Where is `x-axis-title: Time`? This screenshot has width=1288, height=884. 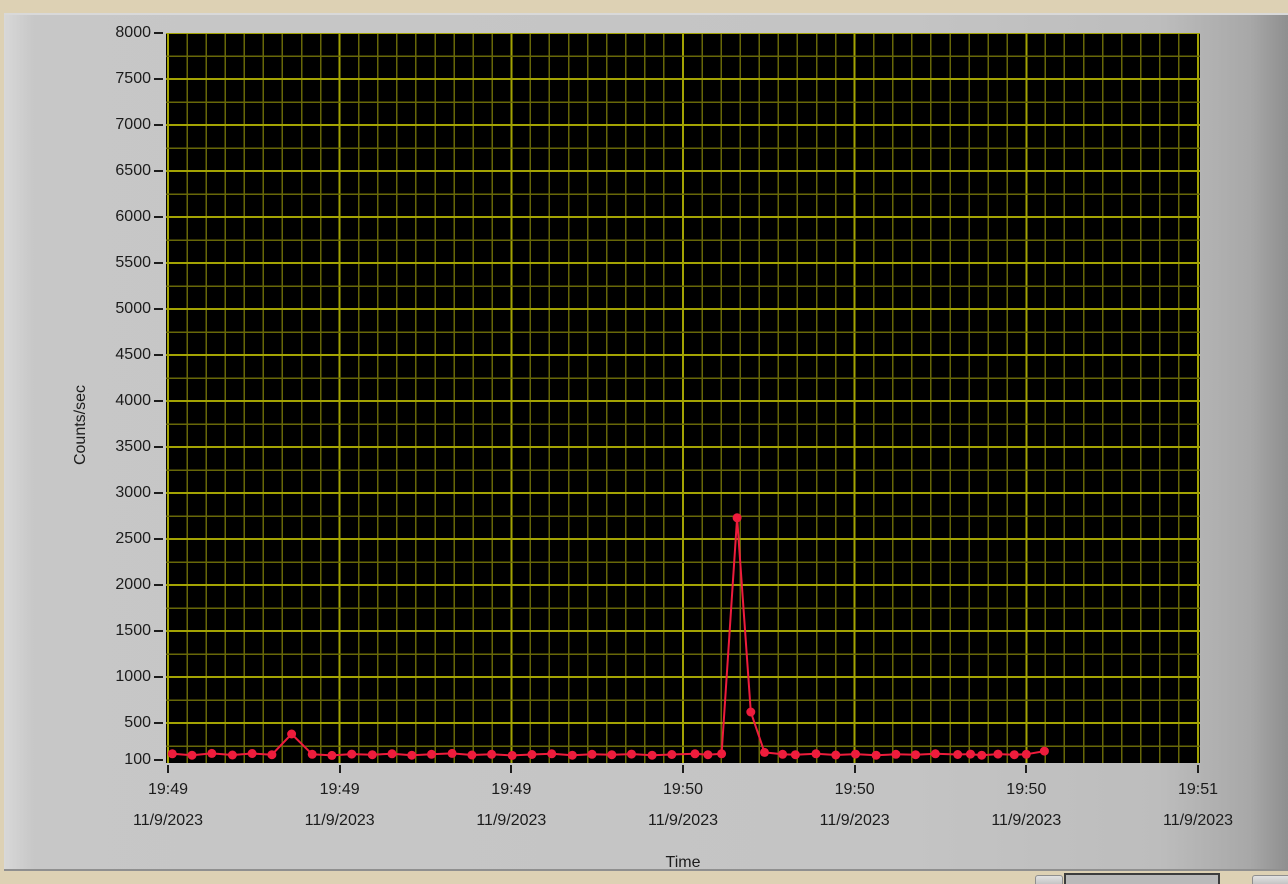
x-axis-title: Time is located at coordinates (683, 862).